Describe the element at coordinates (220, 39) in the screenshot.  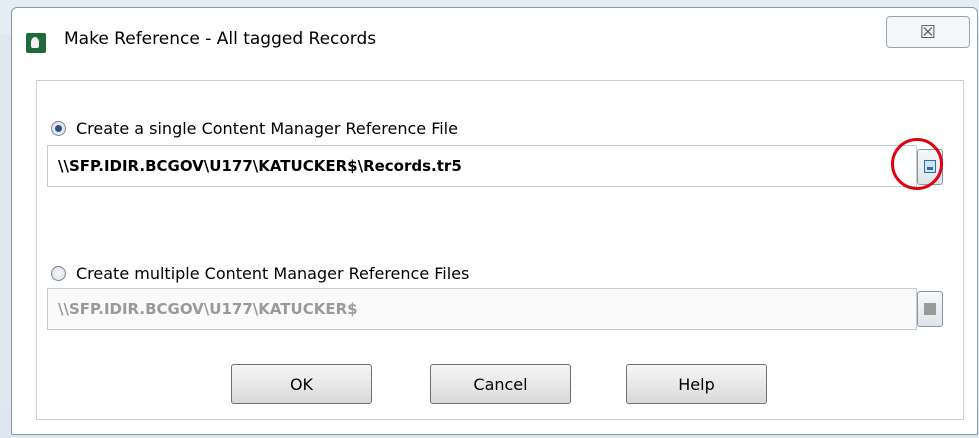
I see `dialog-title: Make Reference - All tagged Records` at that location.